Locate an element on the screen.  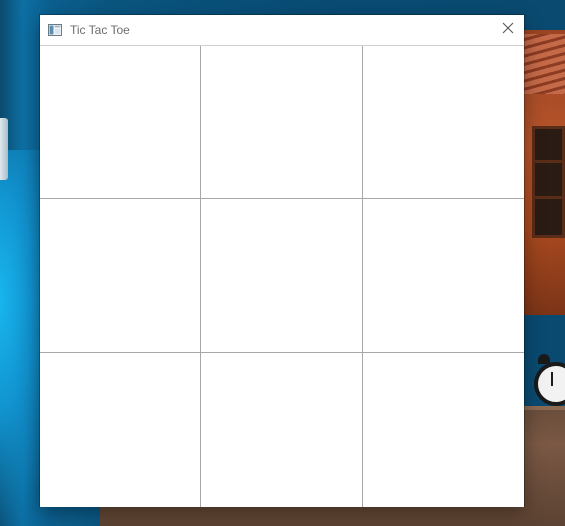
wallpaper-house-window is located at coordinates (548, 182).